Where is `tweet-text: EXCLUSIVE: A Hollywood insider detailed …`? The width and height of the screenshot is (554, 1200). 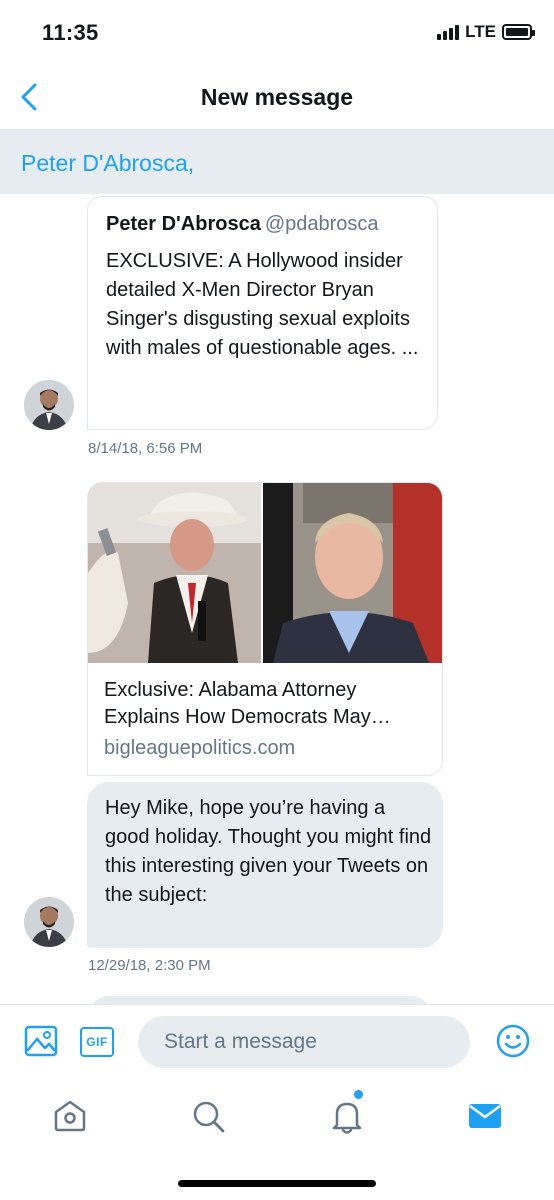
tweet-text: EXCLUSIVE: A Hollywood insider detailed … is located at coordinates (262, 304).